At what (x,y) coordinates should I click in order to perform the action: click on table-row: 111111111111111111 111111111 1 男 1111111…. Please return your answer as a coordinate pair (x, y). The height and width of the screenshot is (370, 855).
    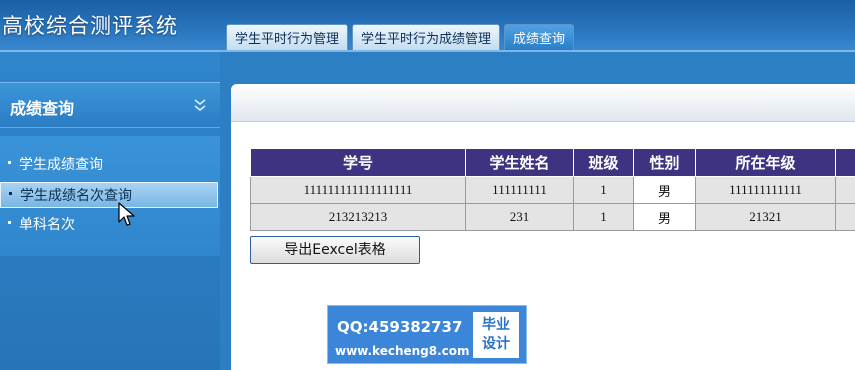
    Looking at the image, I should click on (552, 190).